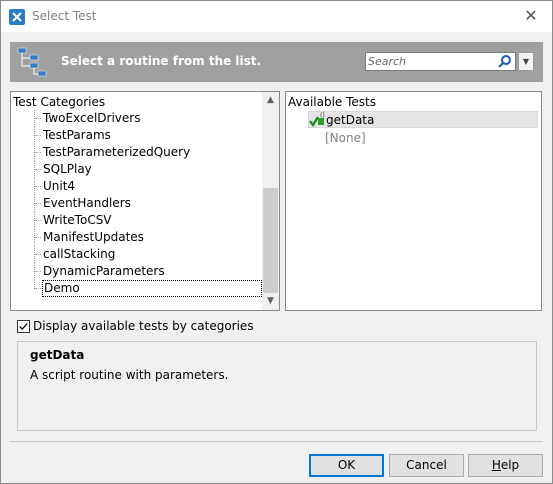  I want to click on scroll-up-icon: ▲, so click(270, 100).